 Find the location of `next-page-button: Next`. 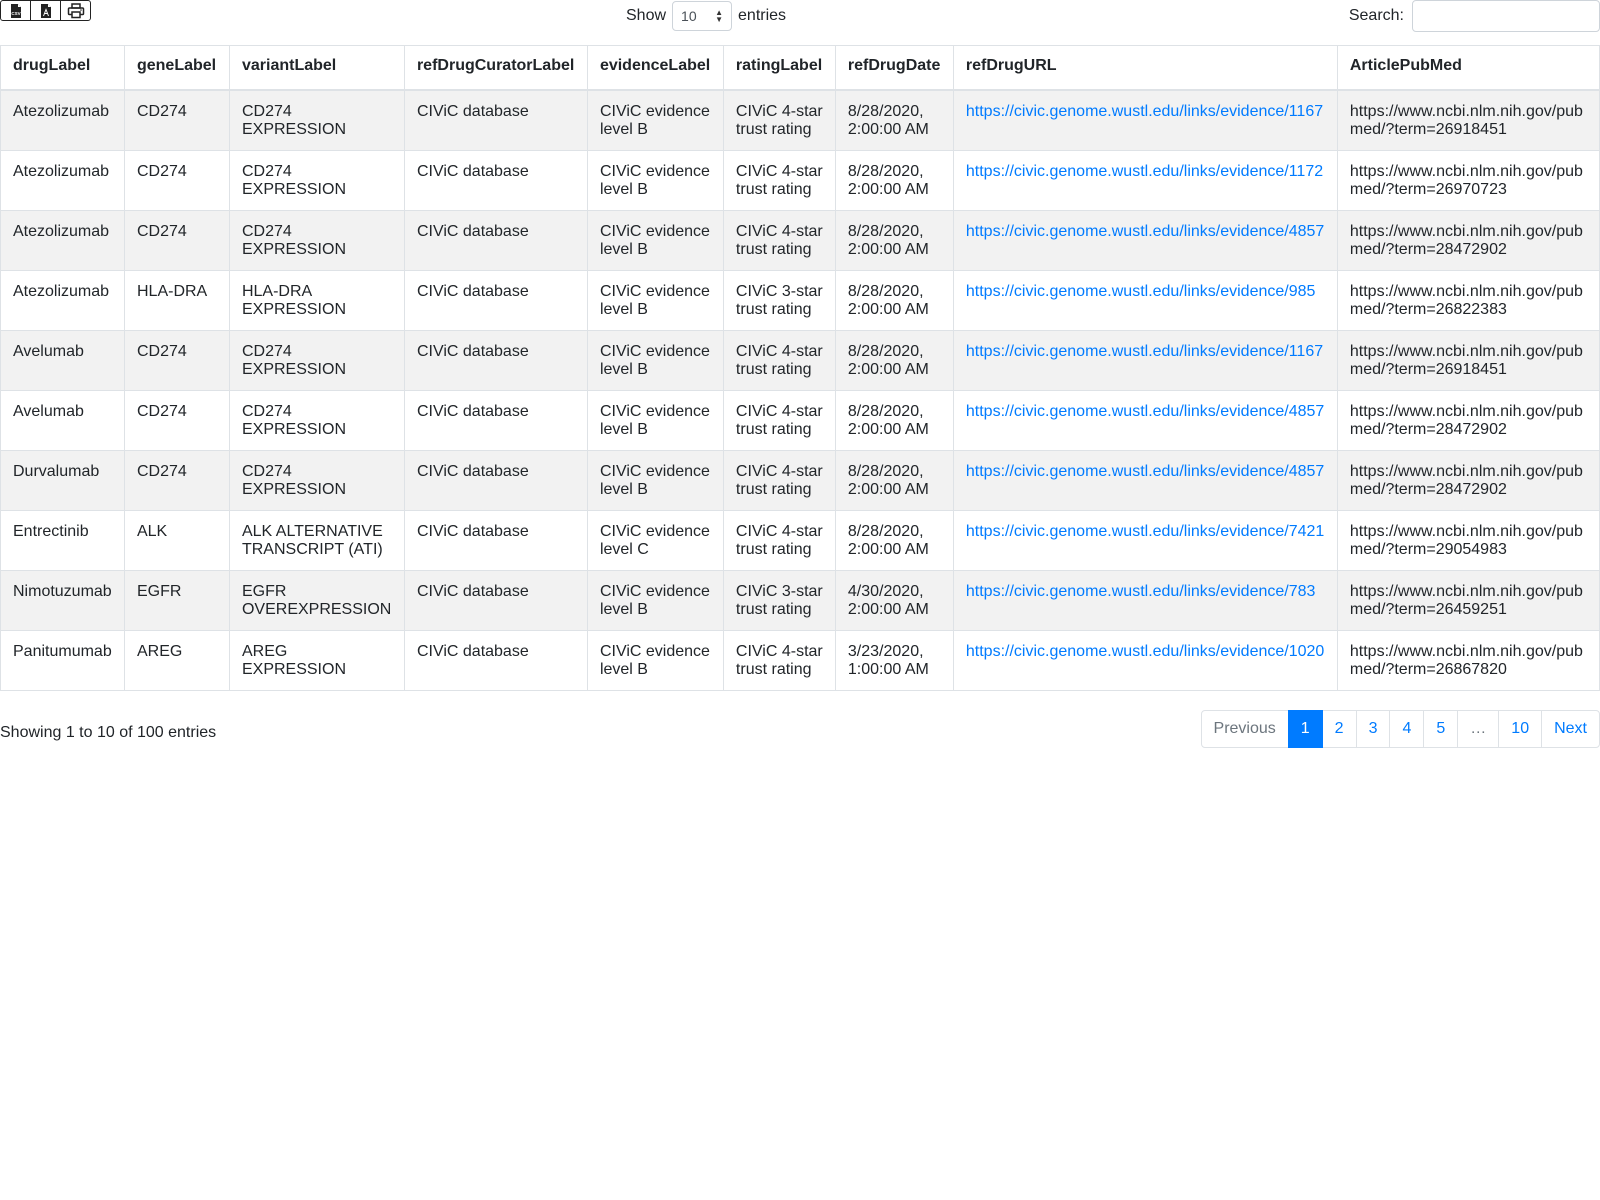

next-page-button: Next is located at coordinates (1570, 729).